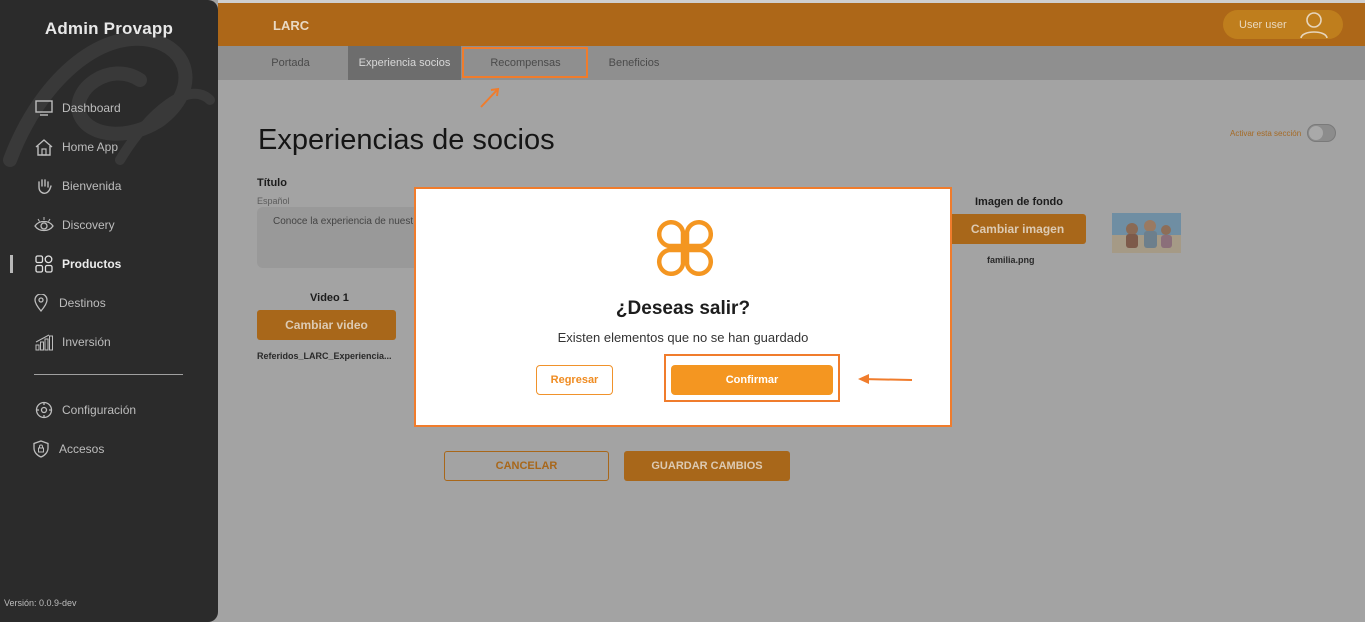 This screenshot has width=1365, height=622. I want to click on shield-icon, so click(41, 449).